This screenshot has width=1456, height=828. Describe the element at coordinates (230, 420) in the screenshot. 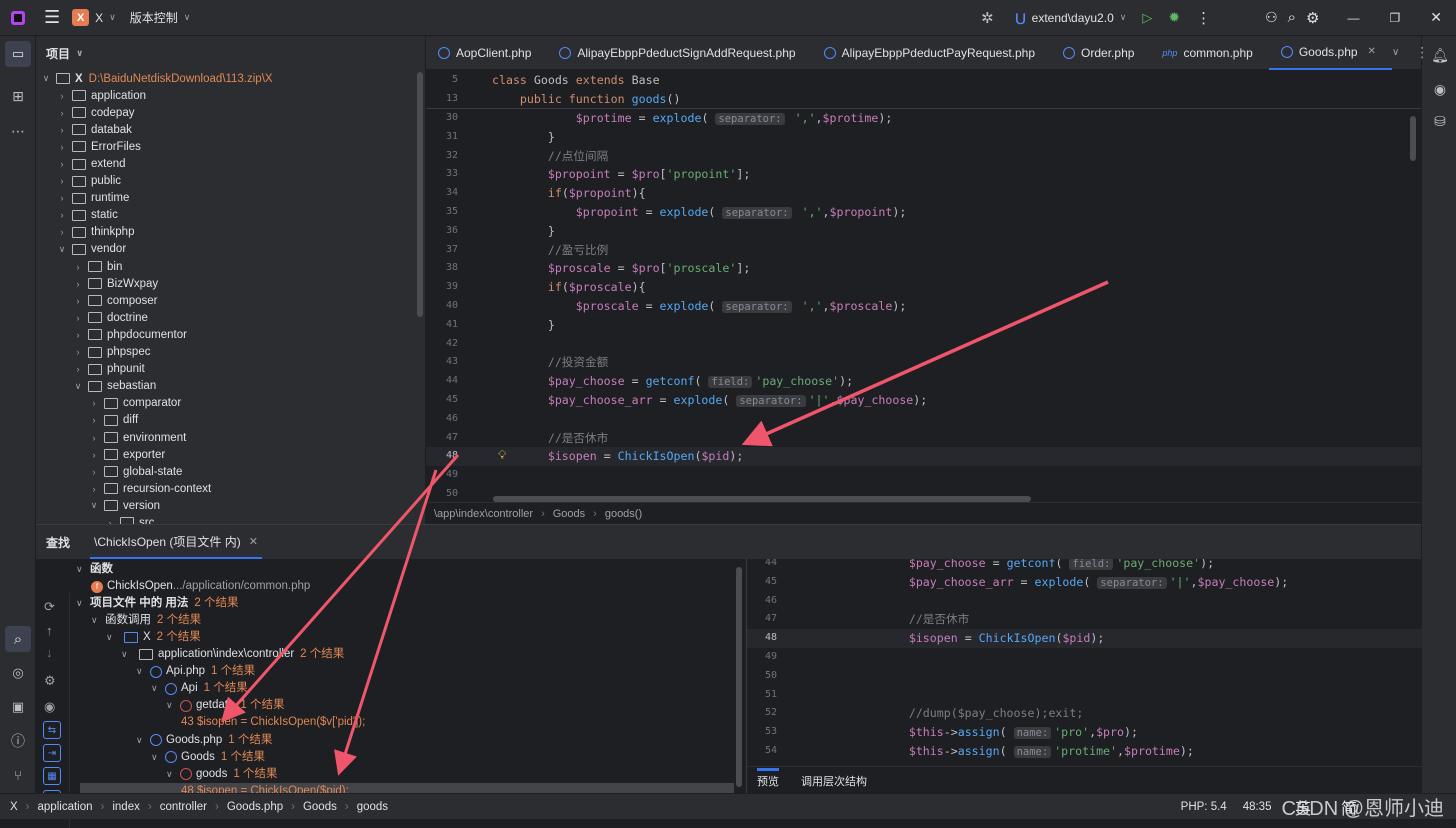

I see `project-tree-item: › diff` at that location.